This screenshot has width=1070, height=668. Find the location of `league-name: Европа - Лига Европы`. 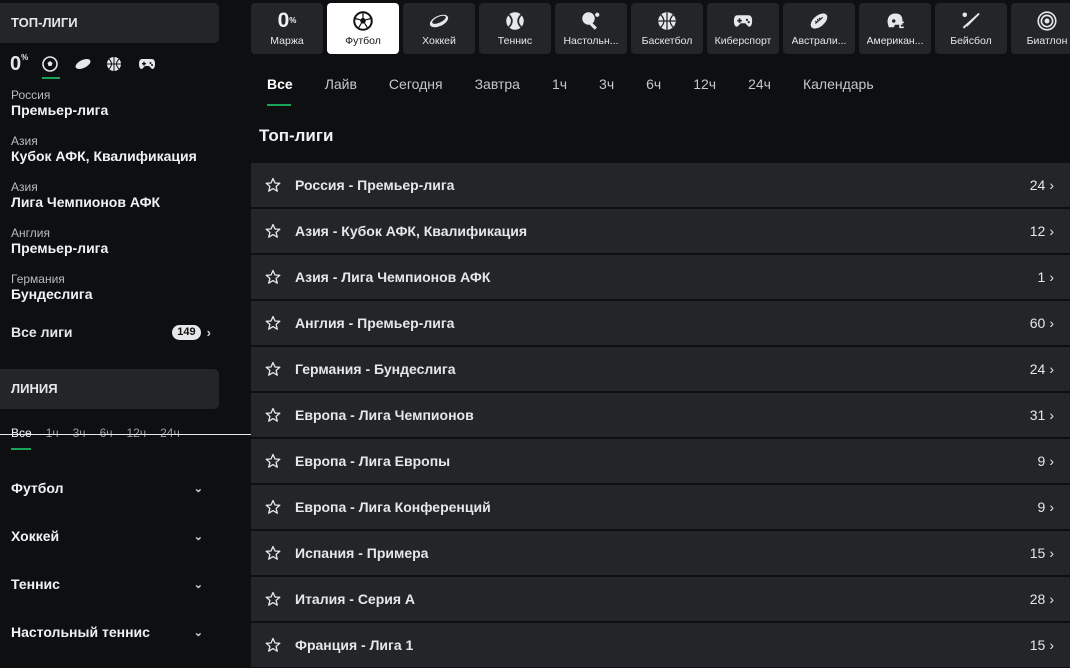

league-name: Европа - Лига Европы is located at coordinates (373, 461).